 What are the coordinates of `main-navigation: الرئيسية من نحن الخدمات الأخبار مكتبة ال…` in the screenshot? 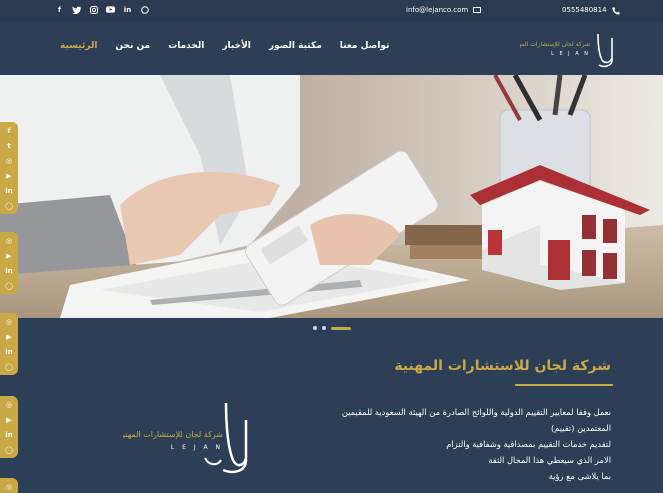 It's located at (331, 48).